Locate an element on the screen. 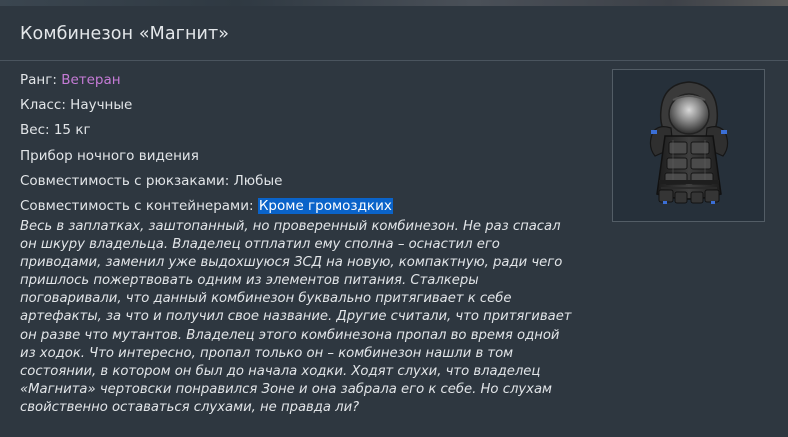 This screenshot has width=788, height=437. property-rank: Ранг: Ветеран is located at coordinates (206, 80).